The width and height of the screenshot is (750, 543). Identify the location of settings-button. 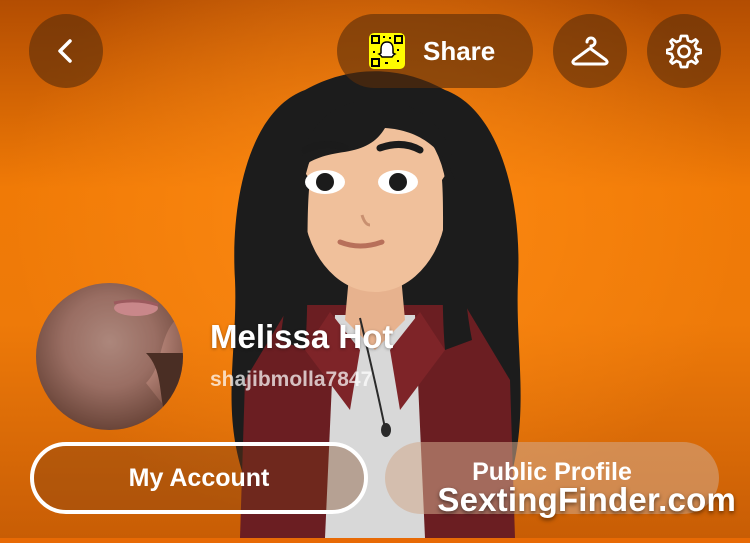
(684, 51).